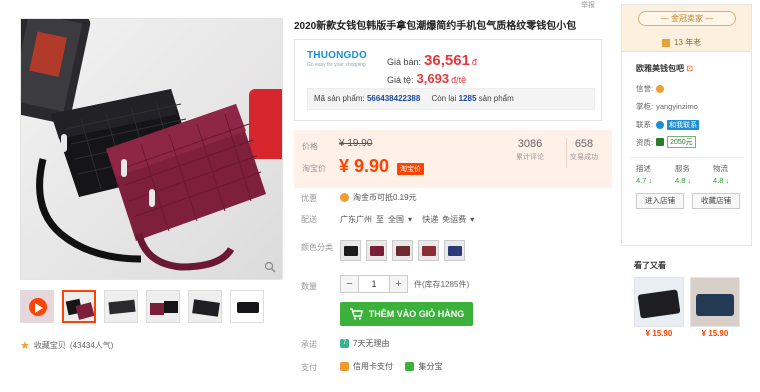  Describe the element at coordinates (356, 314) in the screenshot. I see `cart-icon` at that location.